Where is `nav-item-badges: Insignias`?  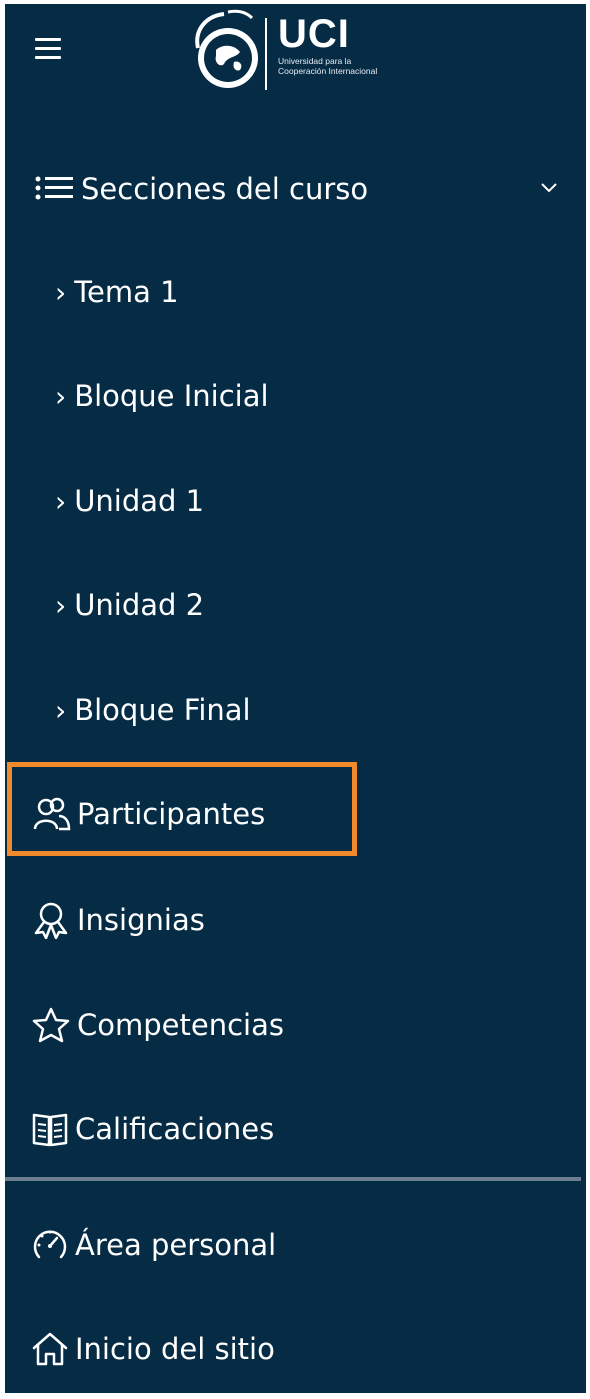 nav-item-badges: Insignias is located at coordinates (295, 920).